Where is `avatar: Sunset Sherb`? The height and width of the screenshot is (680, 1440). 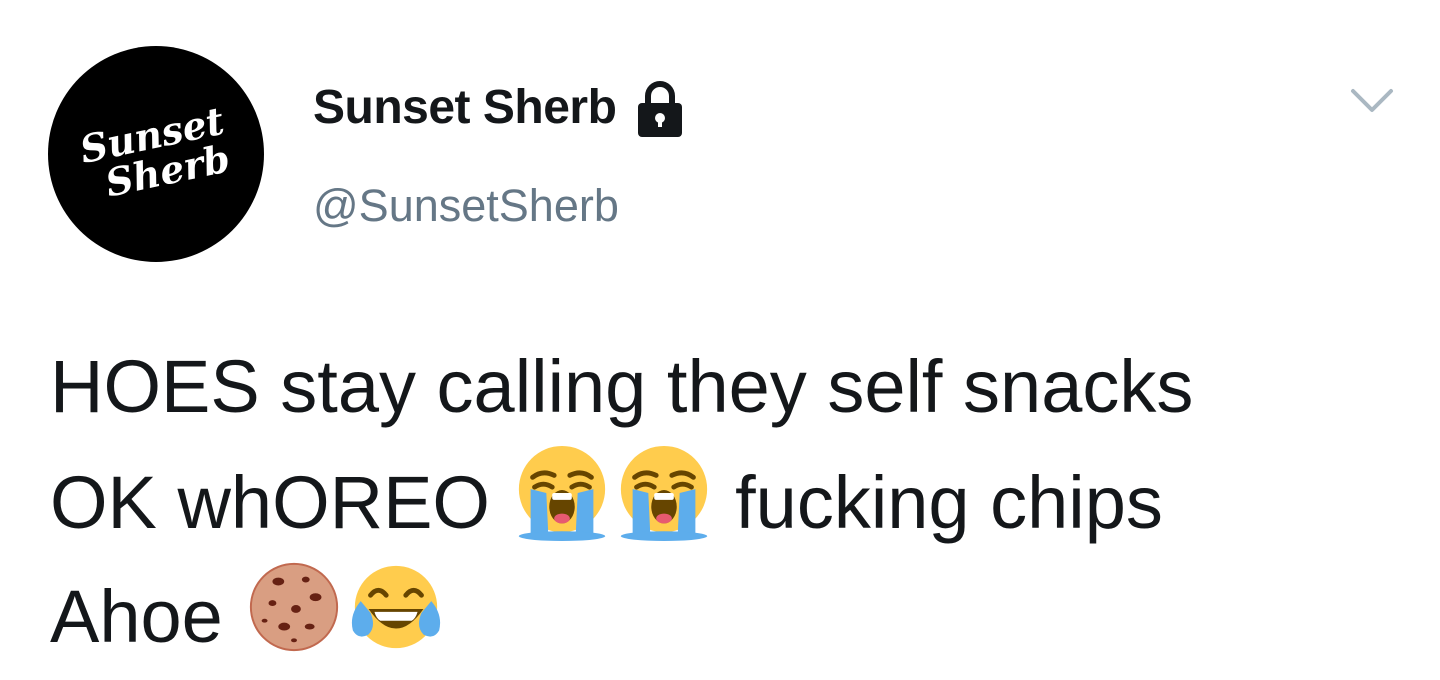
avatar: Sunset Sherb is located at coordinates (156, 154).